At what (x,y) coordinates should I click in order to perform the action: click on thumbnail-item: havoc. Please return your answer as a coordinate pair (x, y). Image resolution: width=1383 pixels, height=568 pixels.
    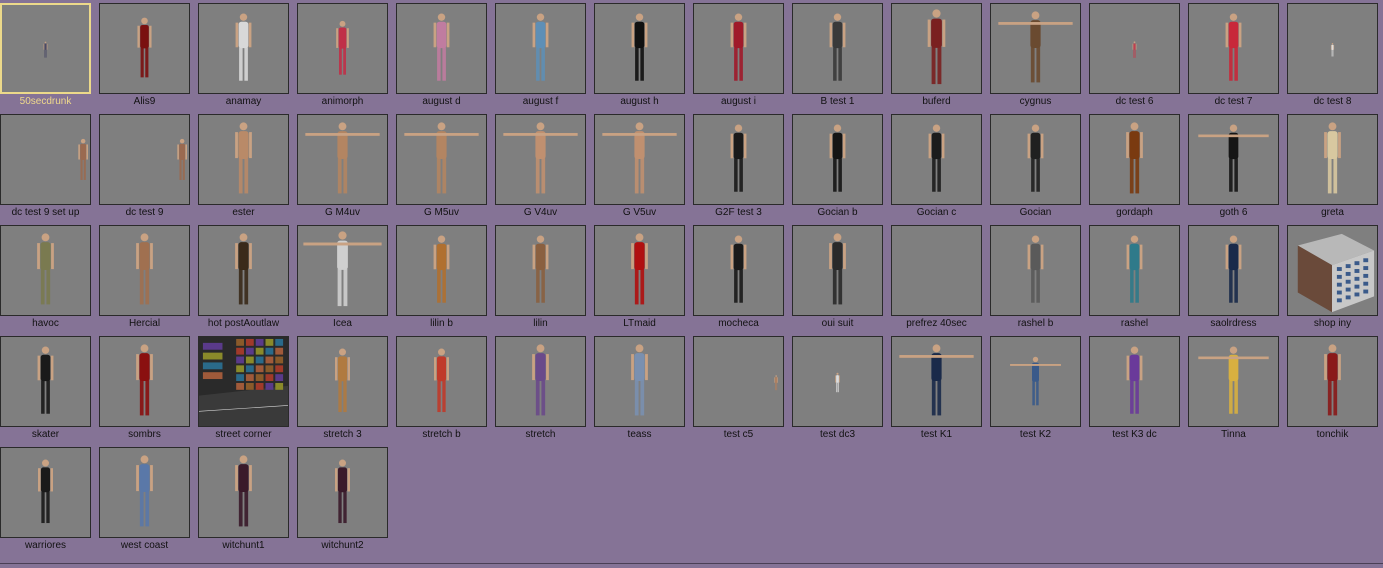
    Looking at the image, I should click on (45, 276).